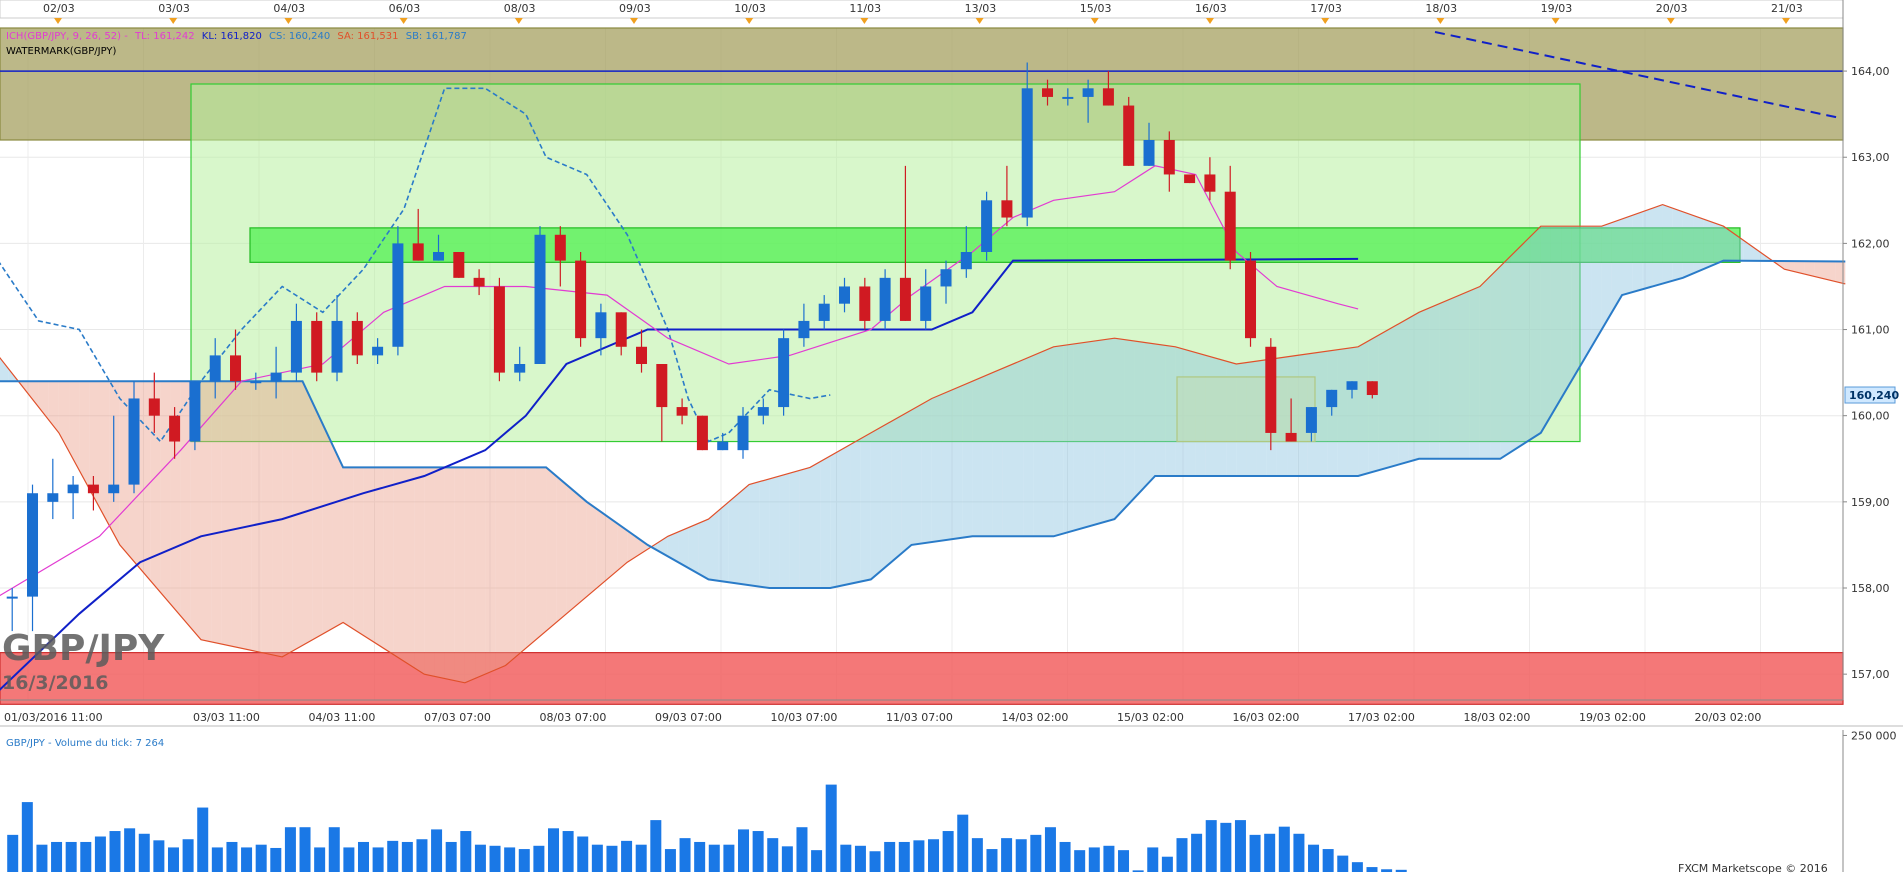 Image resolution: width=1903 pixels, height=882 pixels. What do you see at coordinates (85, 743) in the screenshot?
I see `volume-title: GBP/JPY - Volume du tick: 7 264` at bounding box center [85, 743].